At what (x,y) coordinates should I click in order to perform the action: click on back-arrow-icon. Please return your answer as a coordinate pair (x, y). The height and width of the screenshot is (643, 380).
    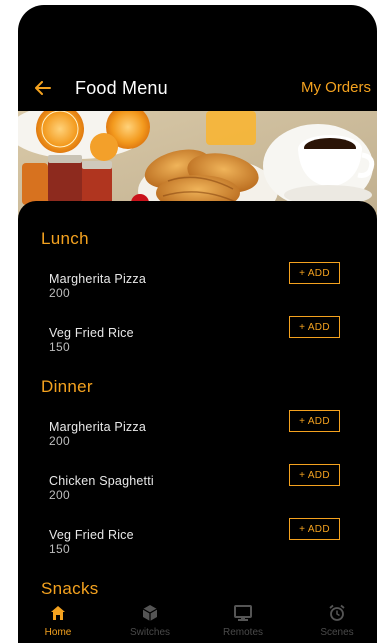
    Looking at the image, I should click on (43, 88).